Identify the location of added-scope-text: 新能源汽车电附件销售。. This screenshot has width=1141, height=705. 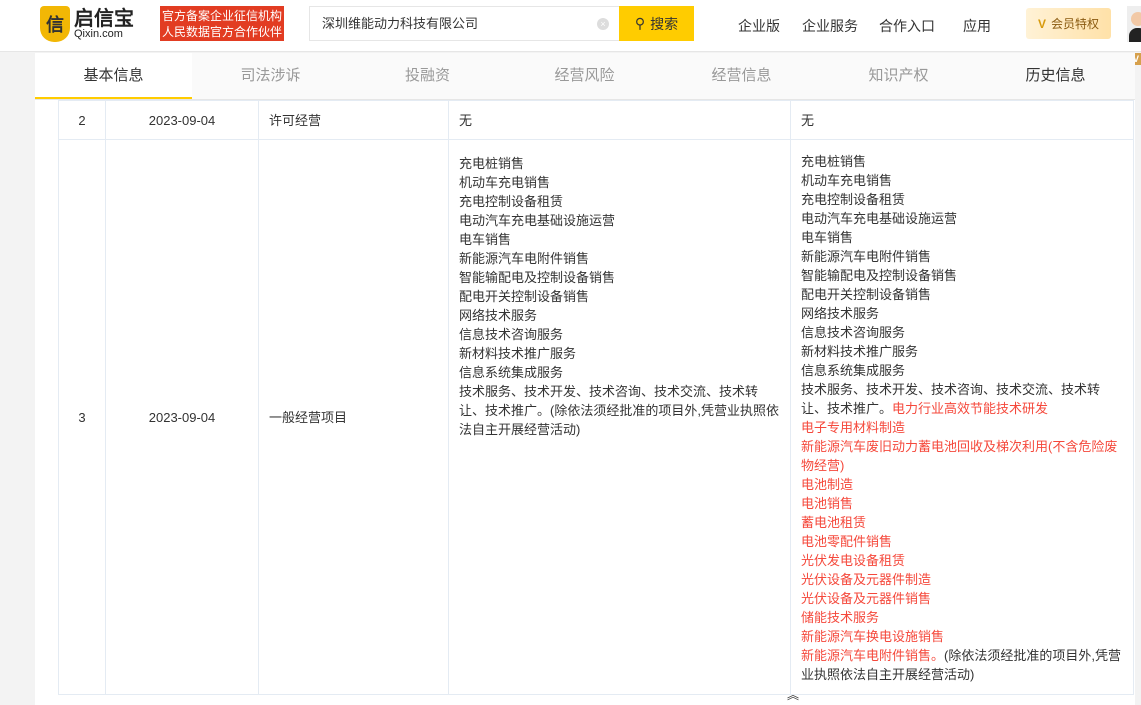
(873, 655).